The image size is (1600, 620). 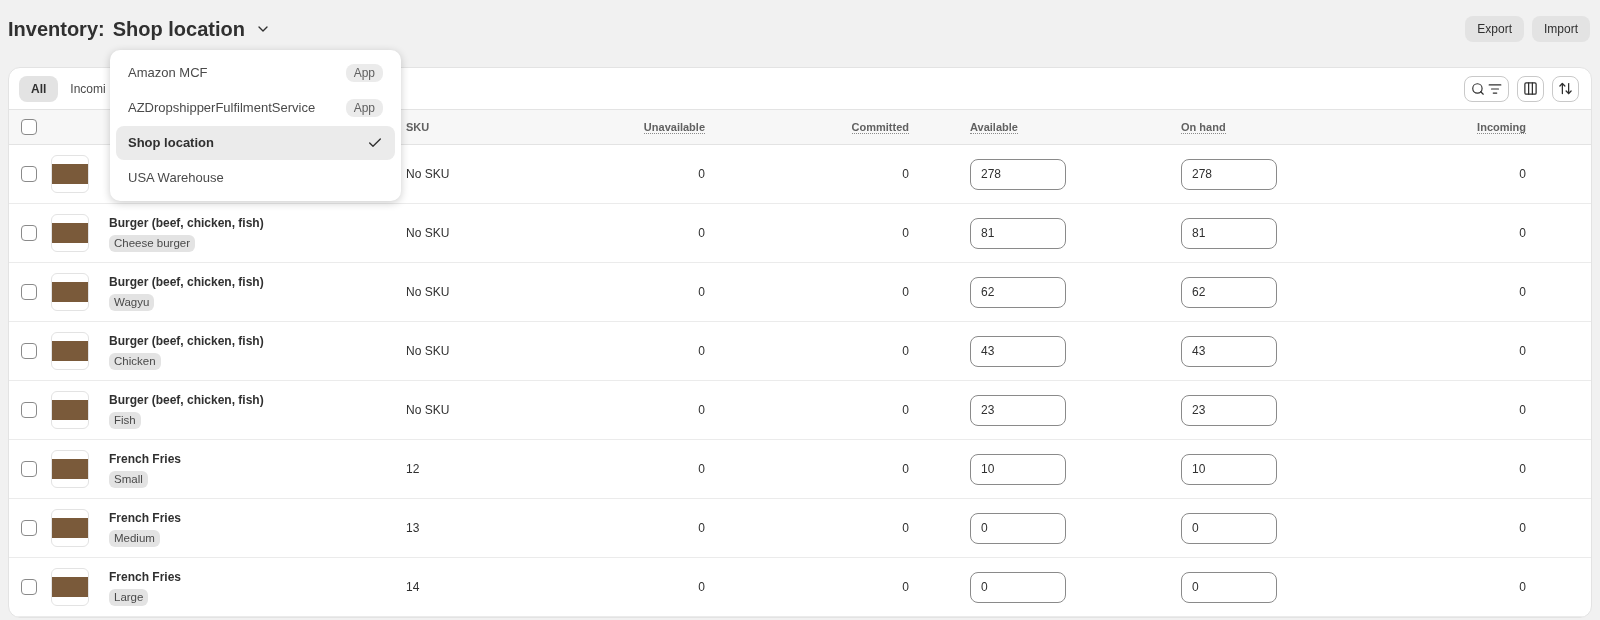 I want to click on sku-text: 13, so click(x=413, y=528).